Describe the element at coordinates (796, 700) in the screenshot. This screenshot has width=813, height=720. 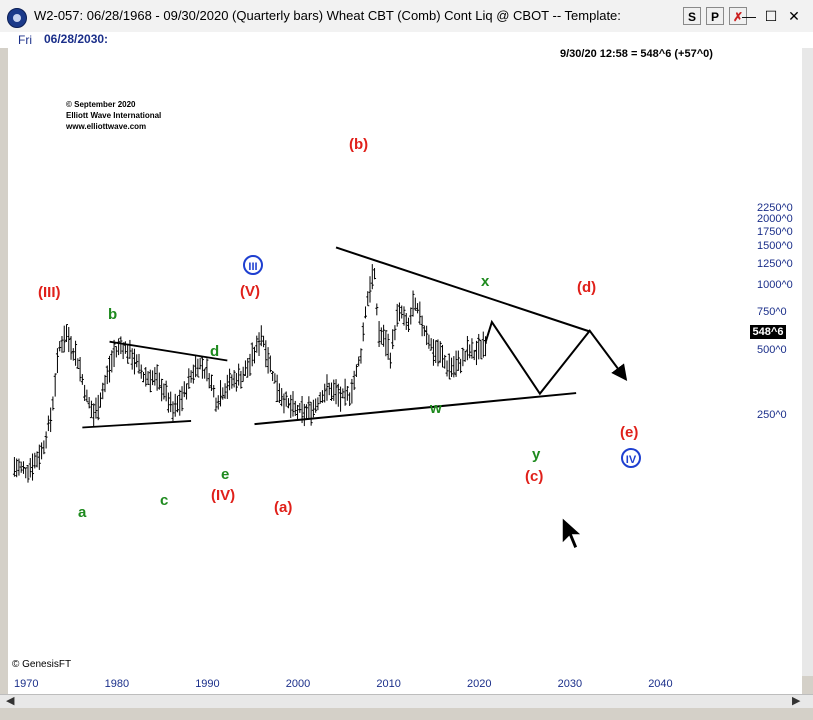
I see `scroll-right-arrow: ▶` at that location.